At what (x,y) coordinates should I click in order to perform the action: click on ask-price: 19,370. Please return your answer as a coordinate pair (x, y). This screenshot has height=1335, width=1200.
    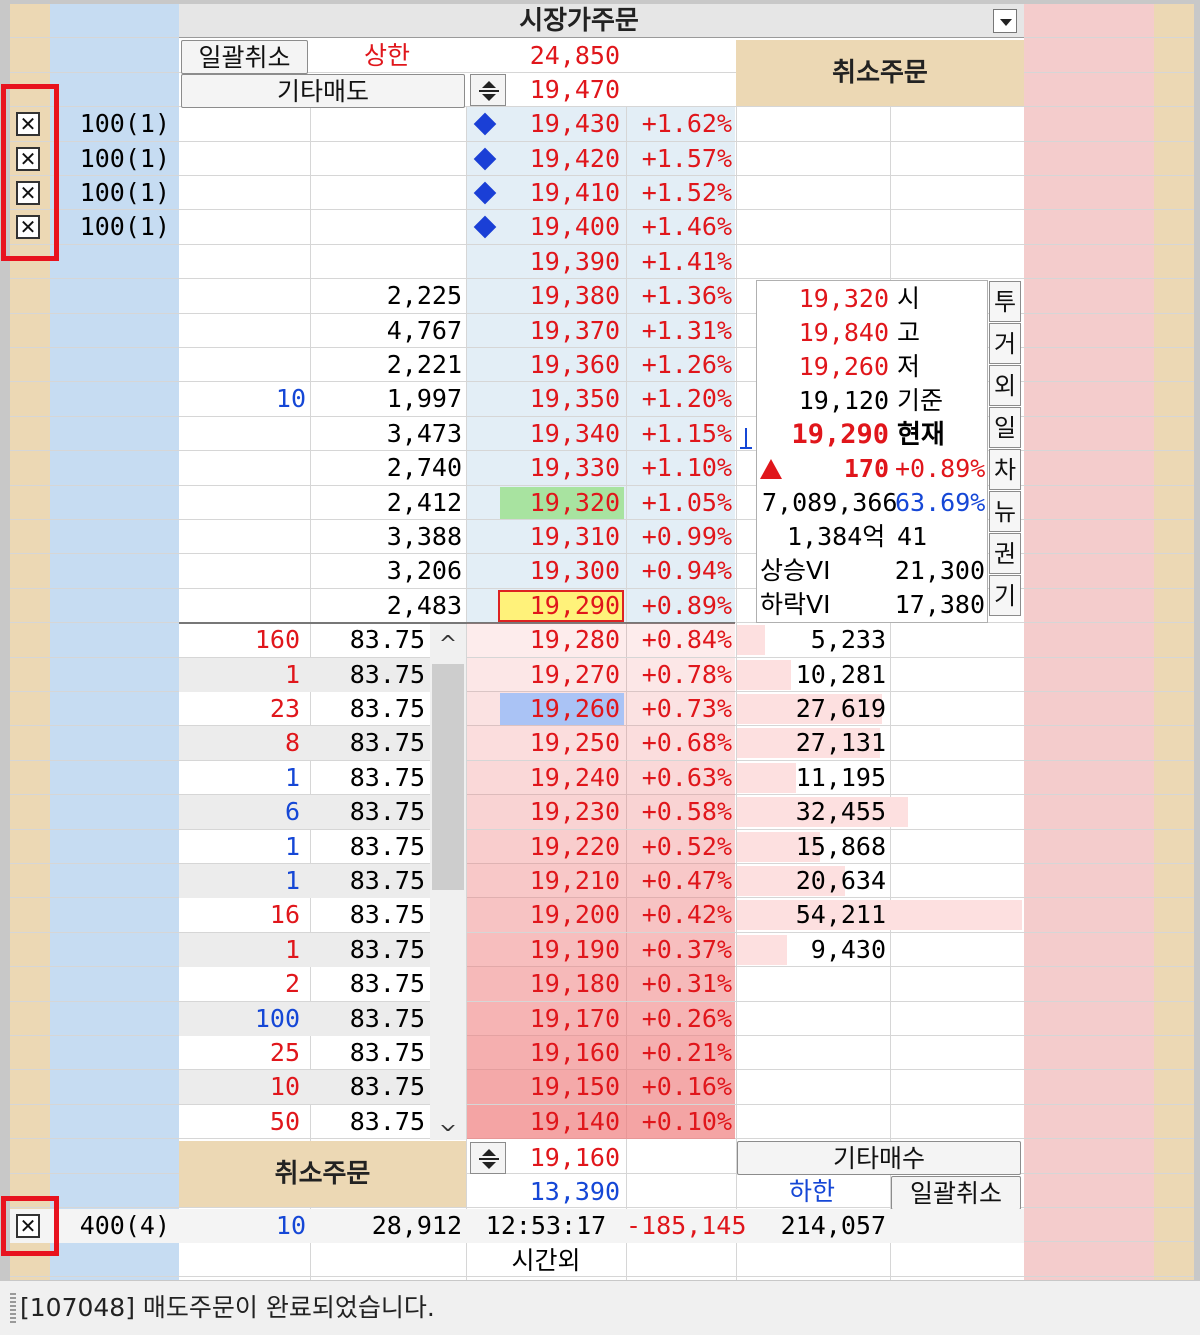
    Looking at the image, I should click on (545, 331).